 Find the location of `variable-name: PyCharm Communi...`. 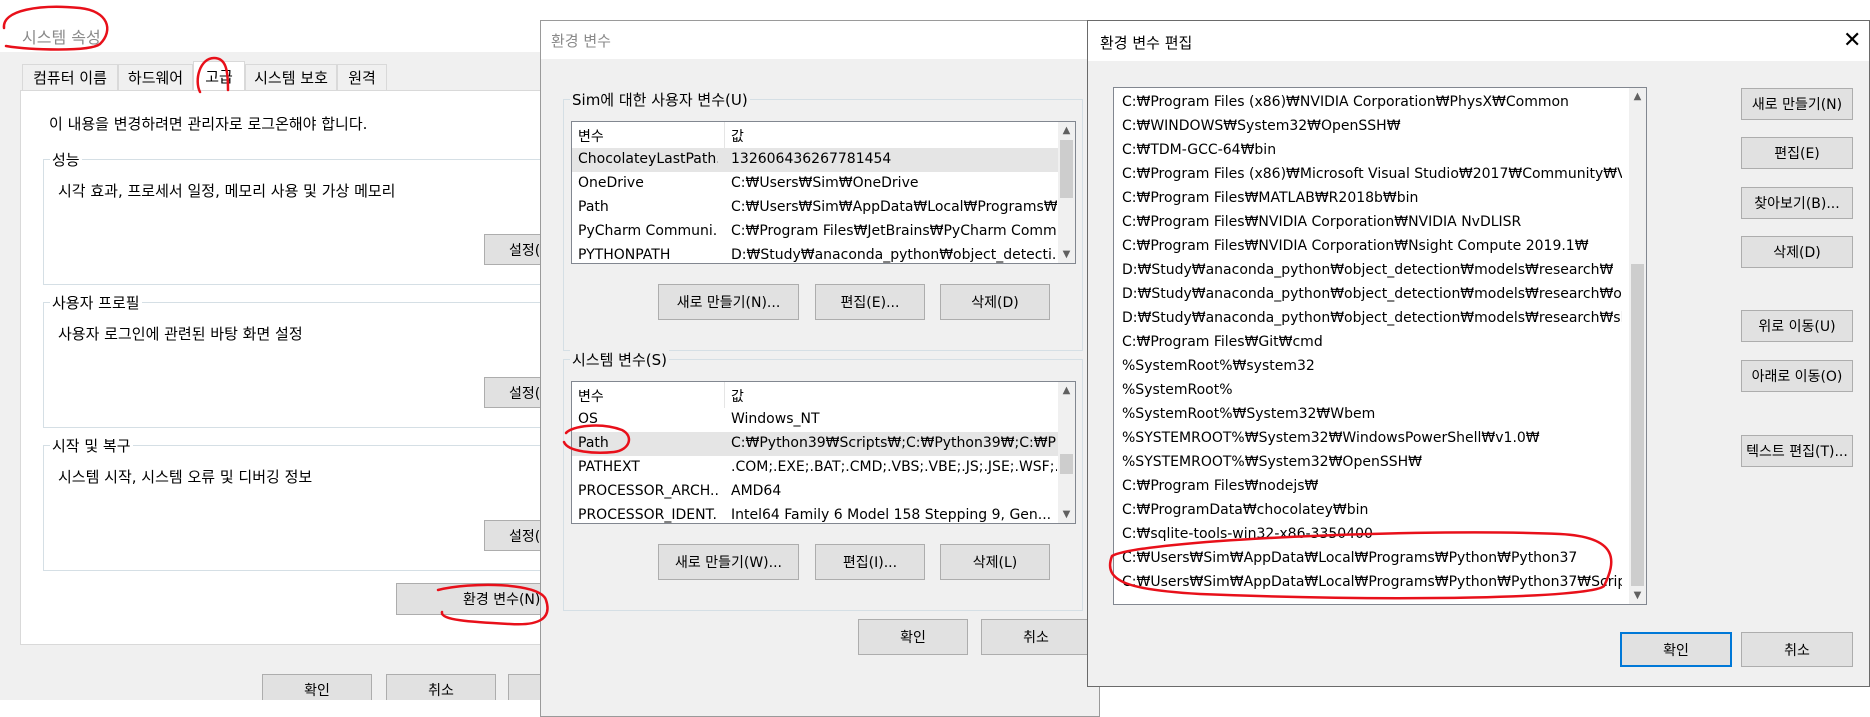

variable-name: PyCharm Communi... is located at coordinates (648, 231).